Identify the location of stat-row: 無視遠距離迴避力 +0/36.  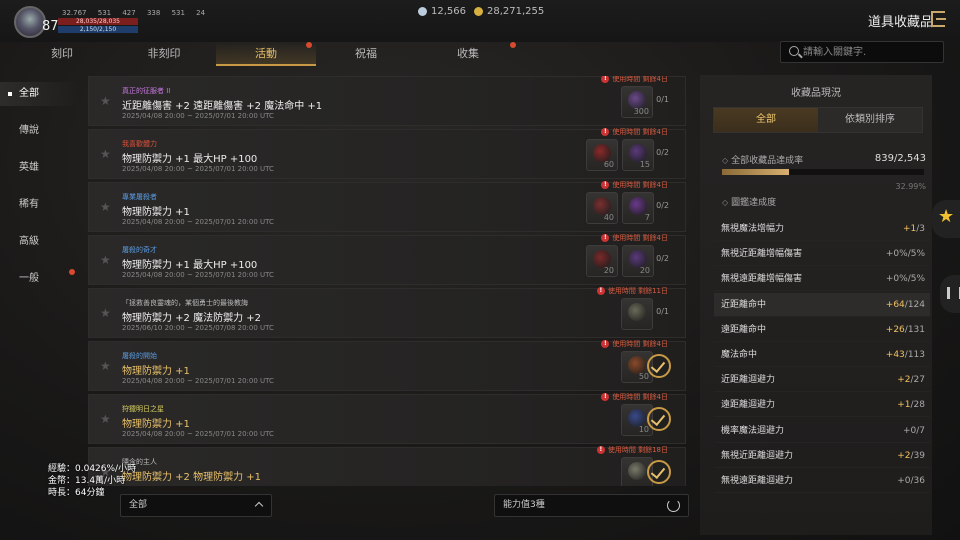
(822, 481).